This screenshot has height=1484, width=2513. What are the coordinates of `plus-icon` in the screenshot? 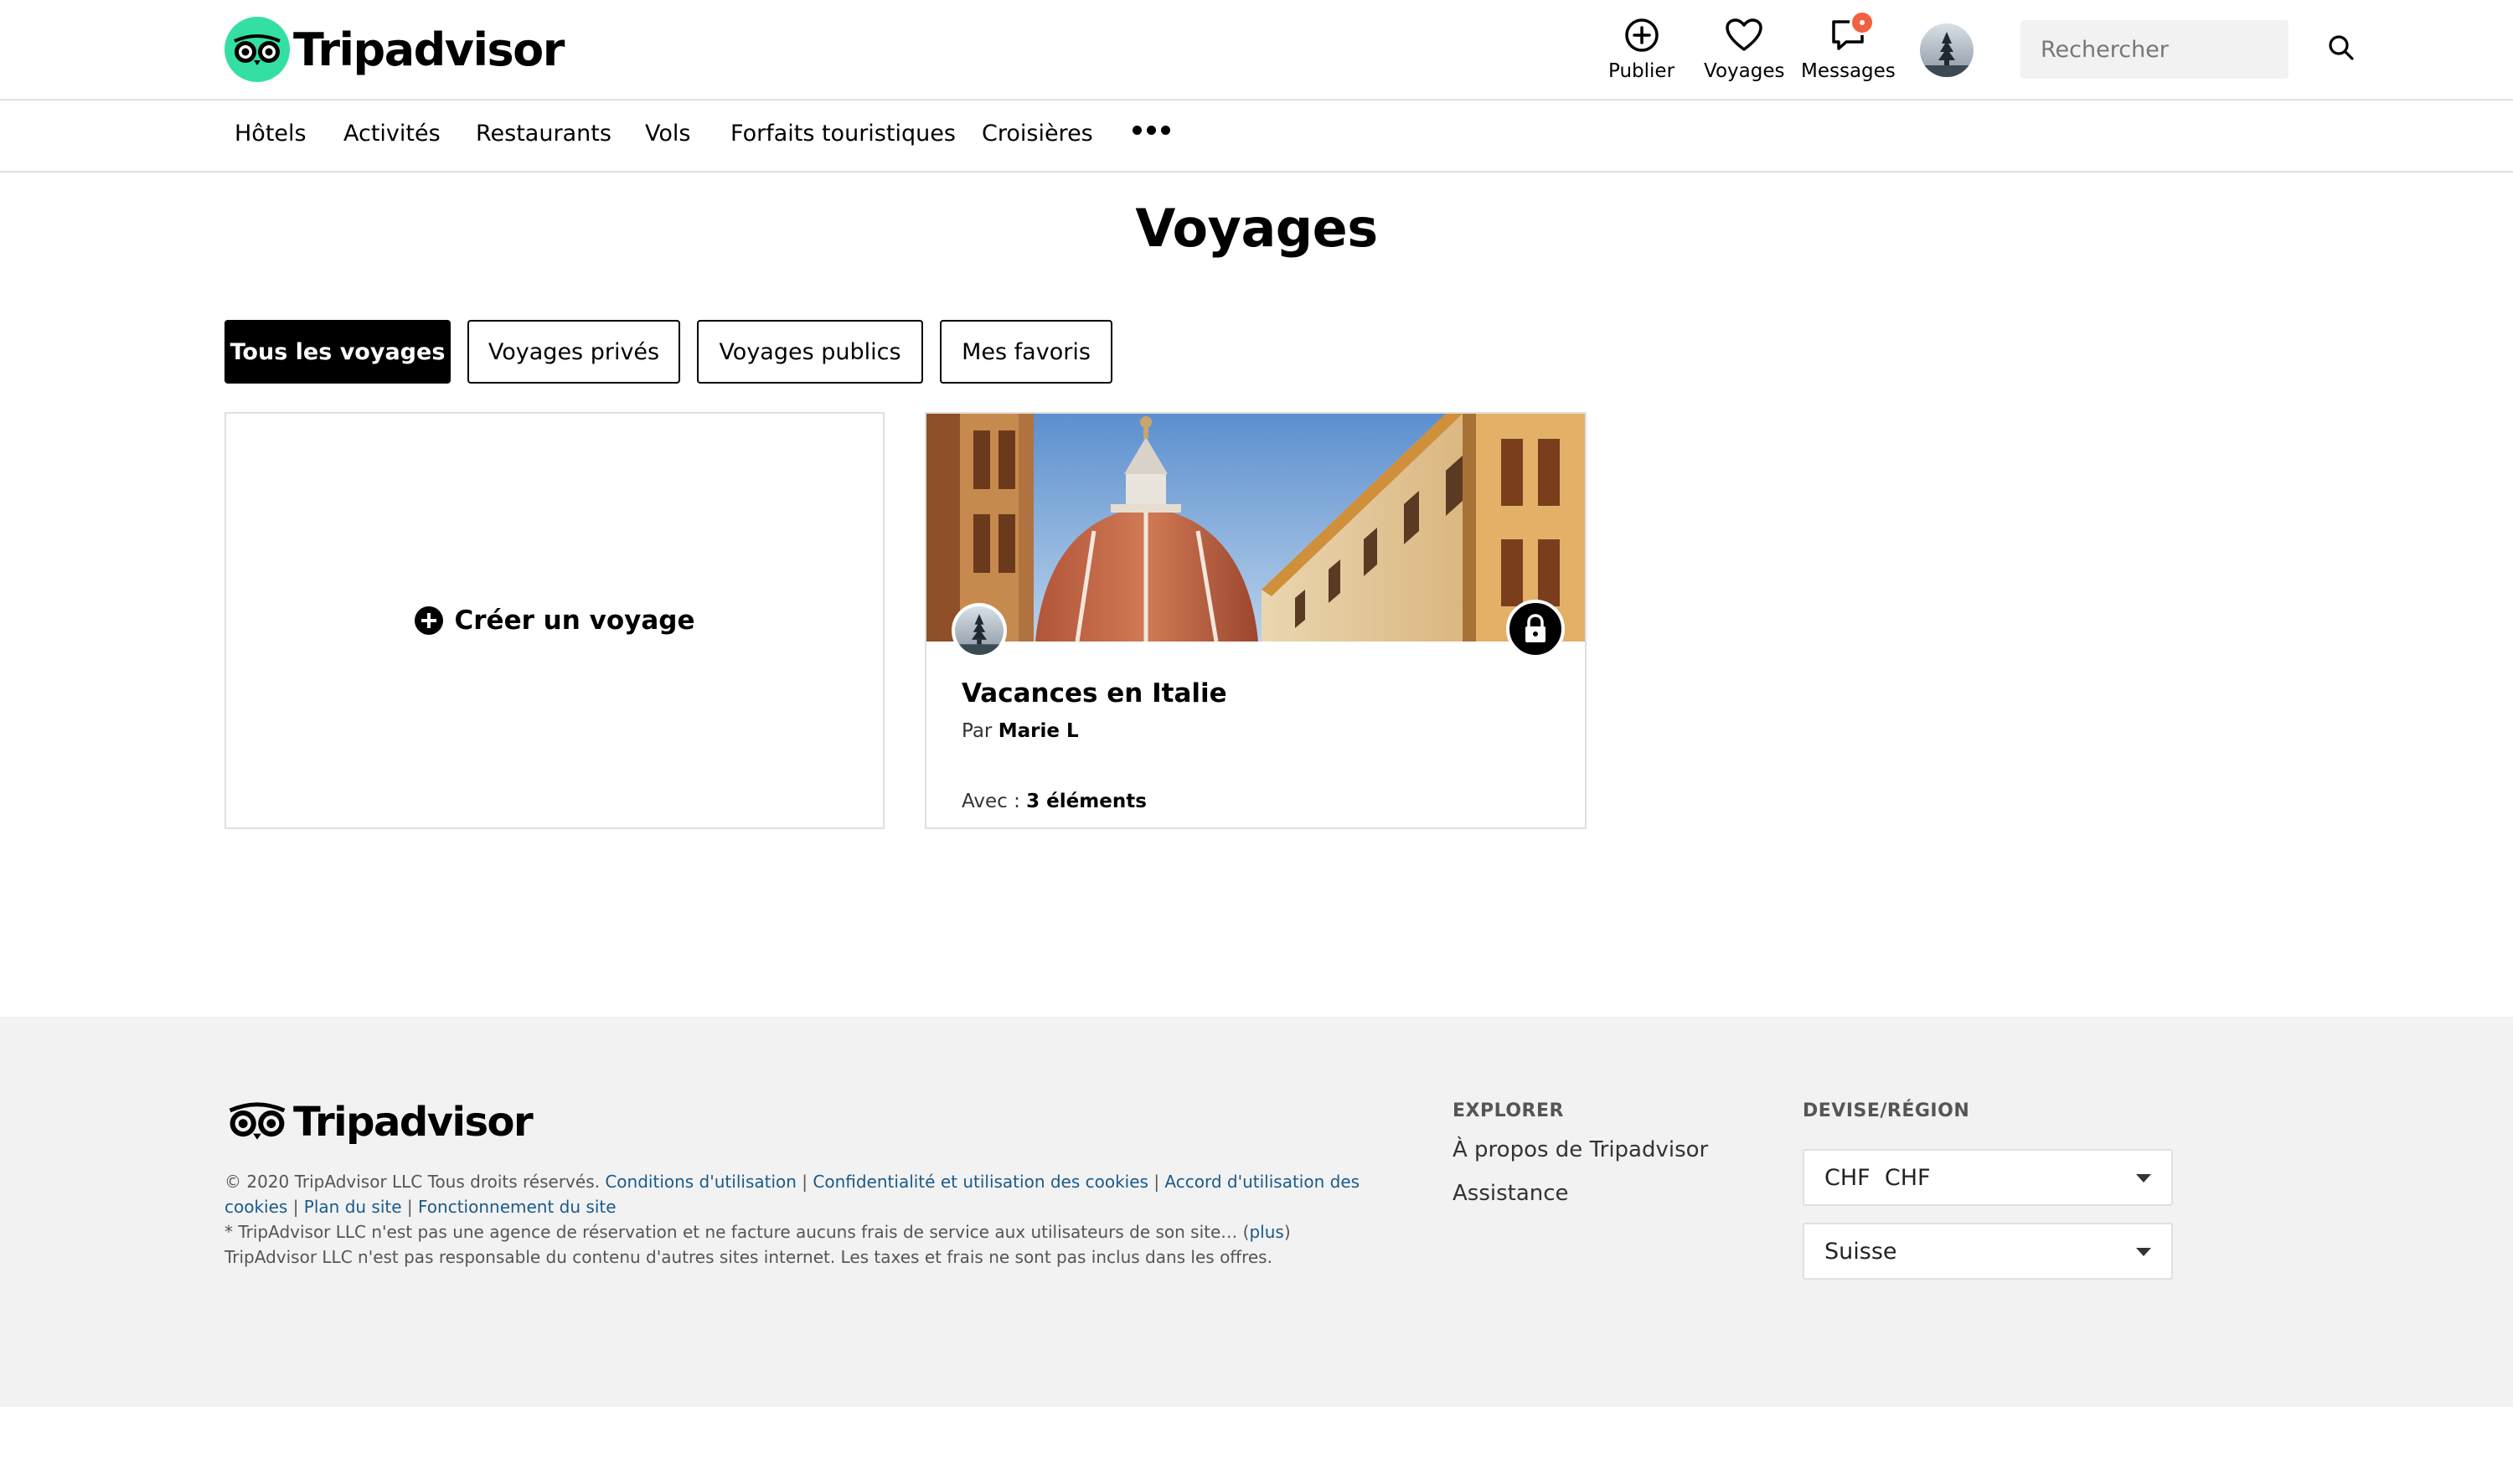 It's located at (428, 620).